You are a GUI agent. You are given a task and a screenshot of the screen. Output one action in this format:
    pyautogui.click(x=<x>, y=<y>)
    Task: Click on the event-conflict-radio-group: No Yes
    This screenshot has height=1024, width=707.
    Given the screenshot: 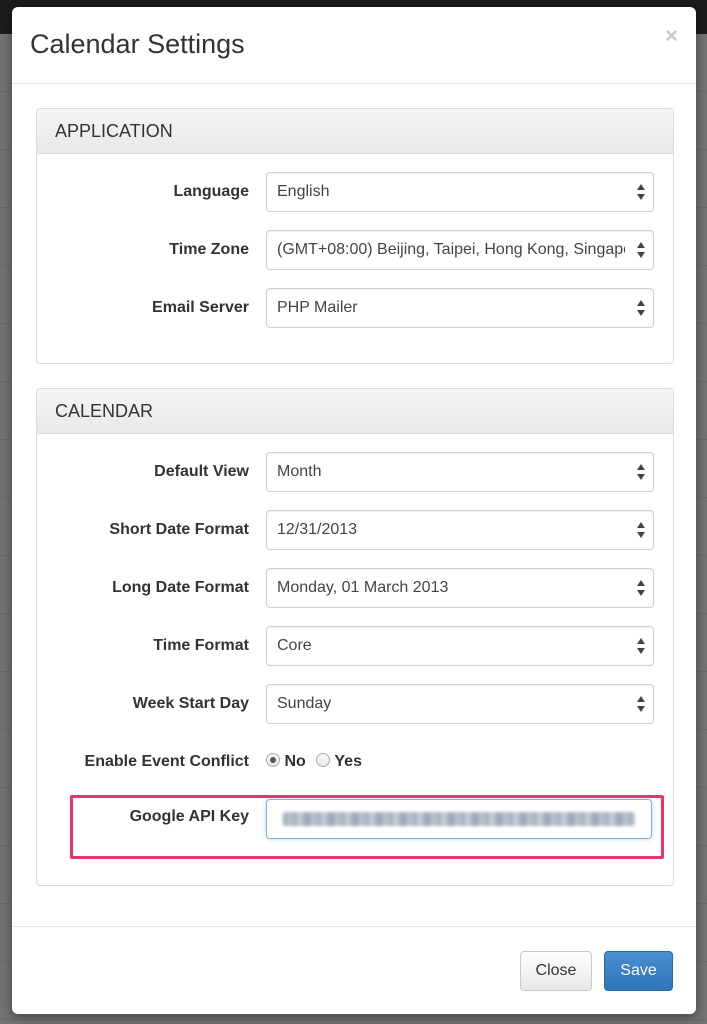 What is the action you would take?
    pyautogui.click(x=317, y=762)
    